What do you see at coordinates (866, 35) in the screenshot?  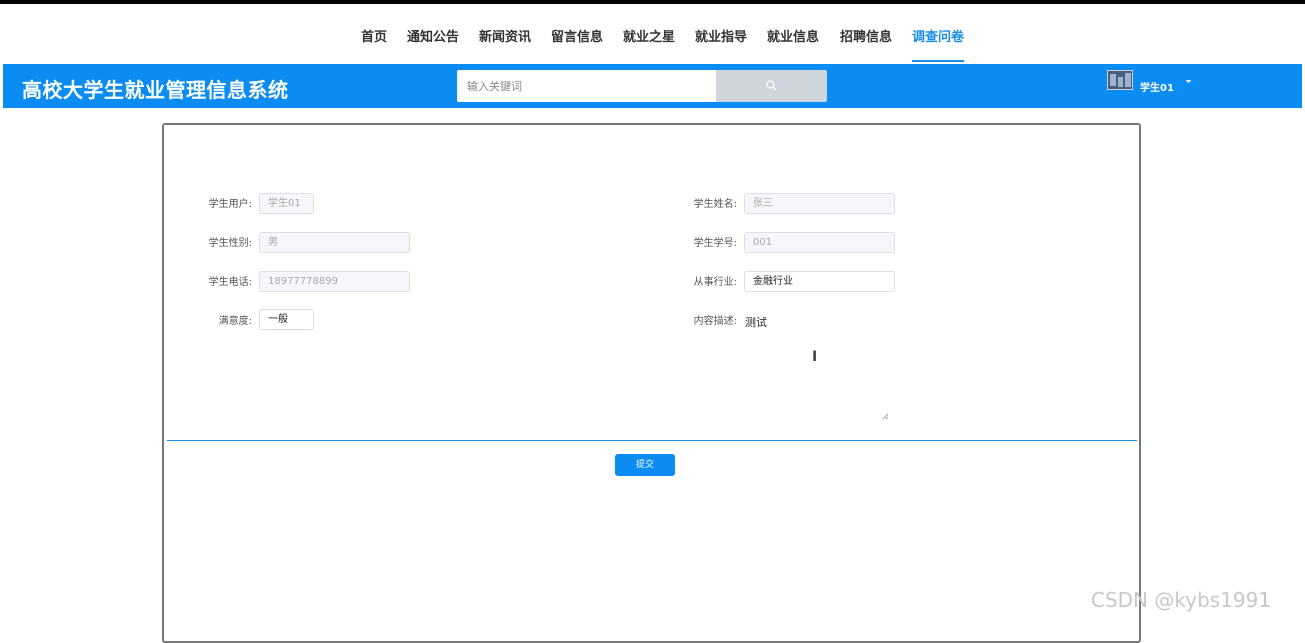 I see `nav-item-recruitment: 招聘信息` at bounding box center [866, 35].